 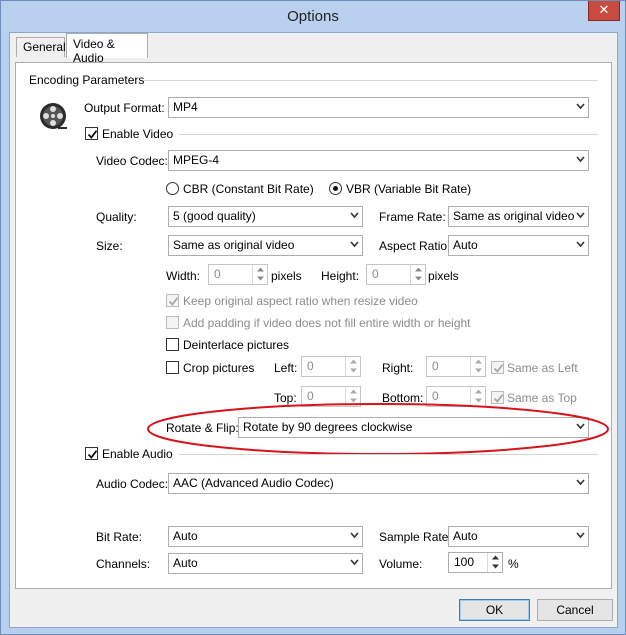 What do you see at coordinates (518, 536) in the screenshot?
I see `sample-rate-select: Auto` at bounding box center [518, 536].